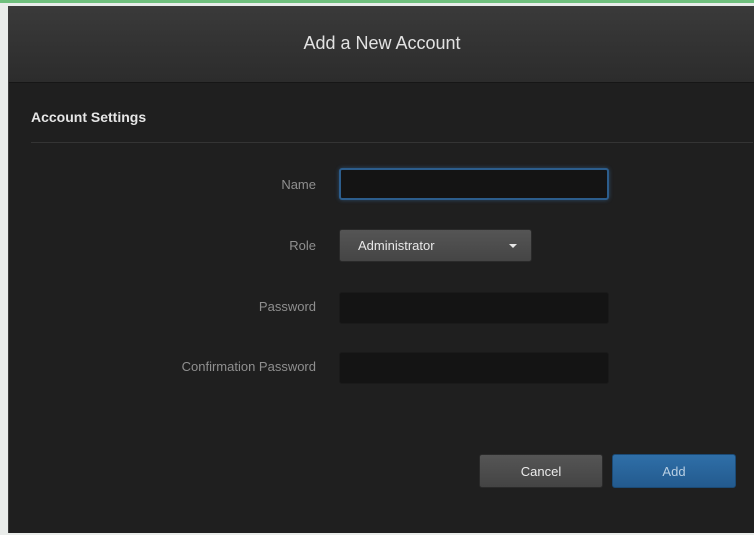  Describe the element at coordinates (287, 306) in the screenshot. I see `password-label: Password` at that location.